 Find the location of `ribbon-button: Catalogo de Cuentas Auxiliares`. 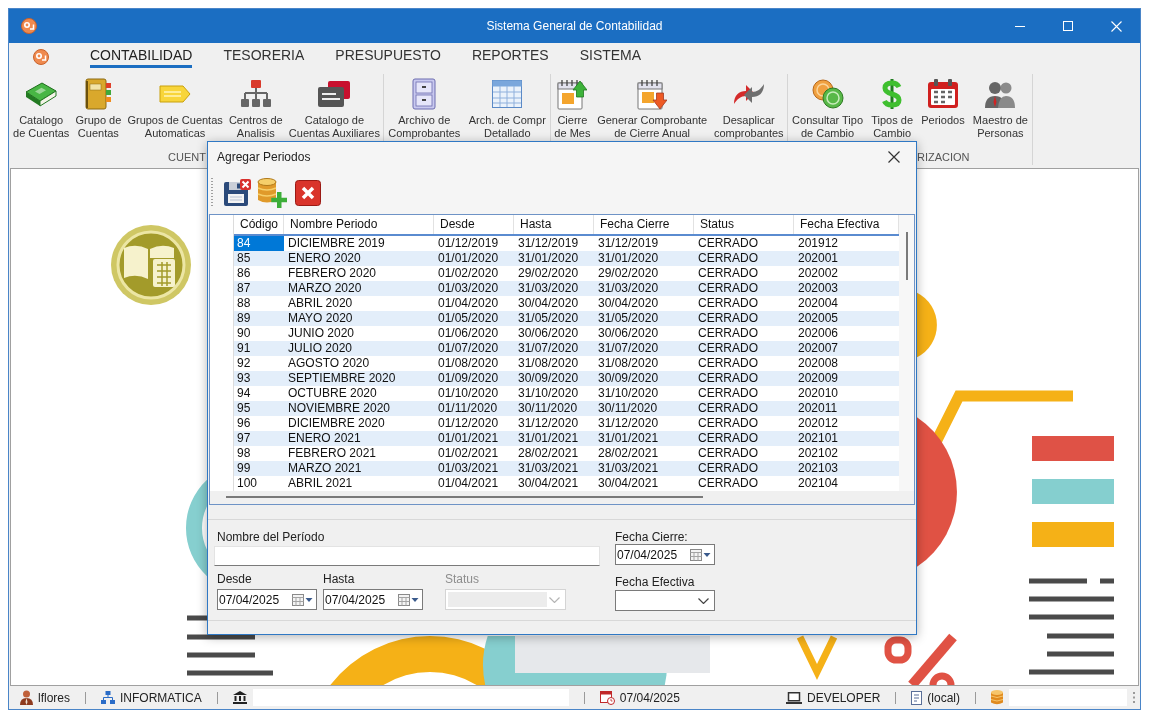

ribbon-button: Catalogo de Cuentas Auxiliares is located at coordinates (334, 109).